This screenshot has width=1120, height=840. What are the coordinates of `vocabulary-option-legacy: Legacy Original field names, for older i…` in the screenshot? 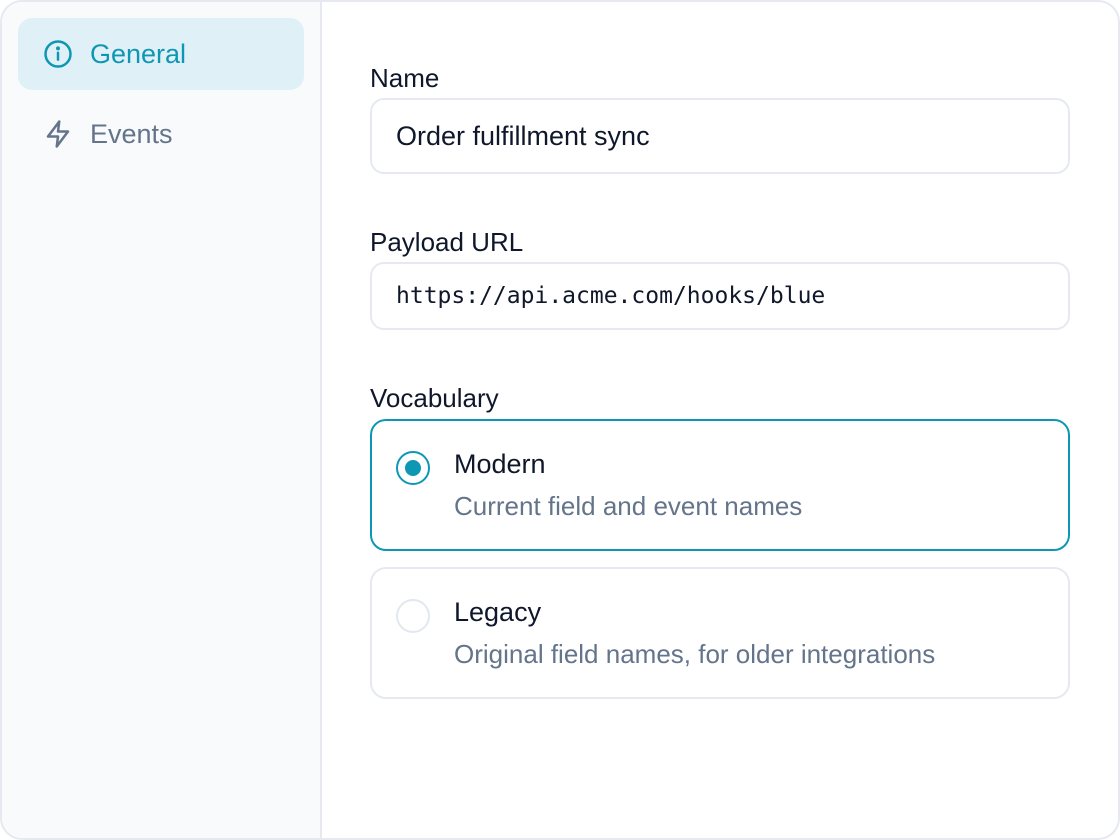 It's located at (720, 633).